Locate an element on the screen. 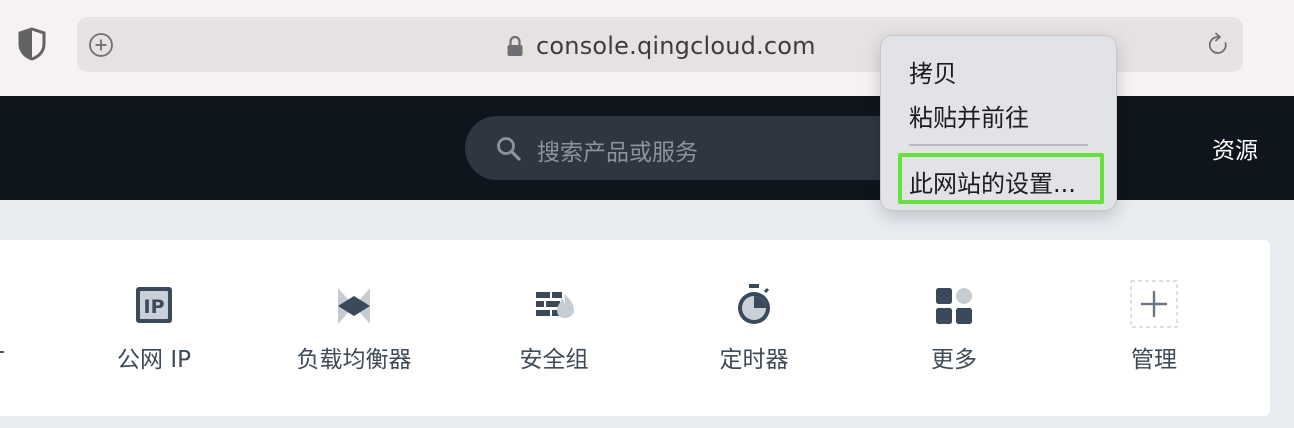  add-manage-icon is located at coordinates (1154, 304).